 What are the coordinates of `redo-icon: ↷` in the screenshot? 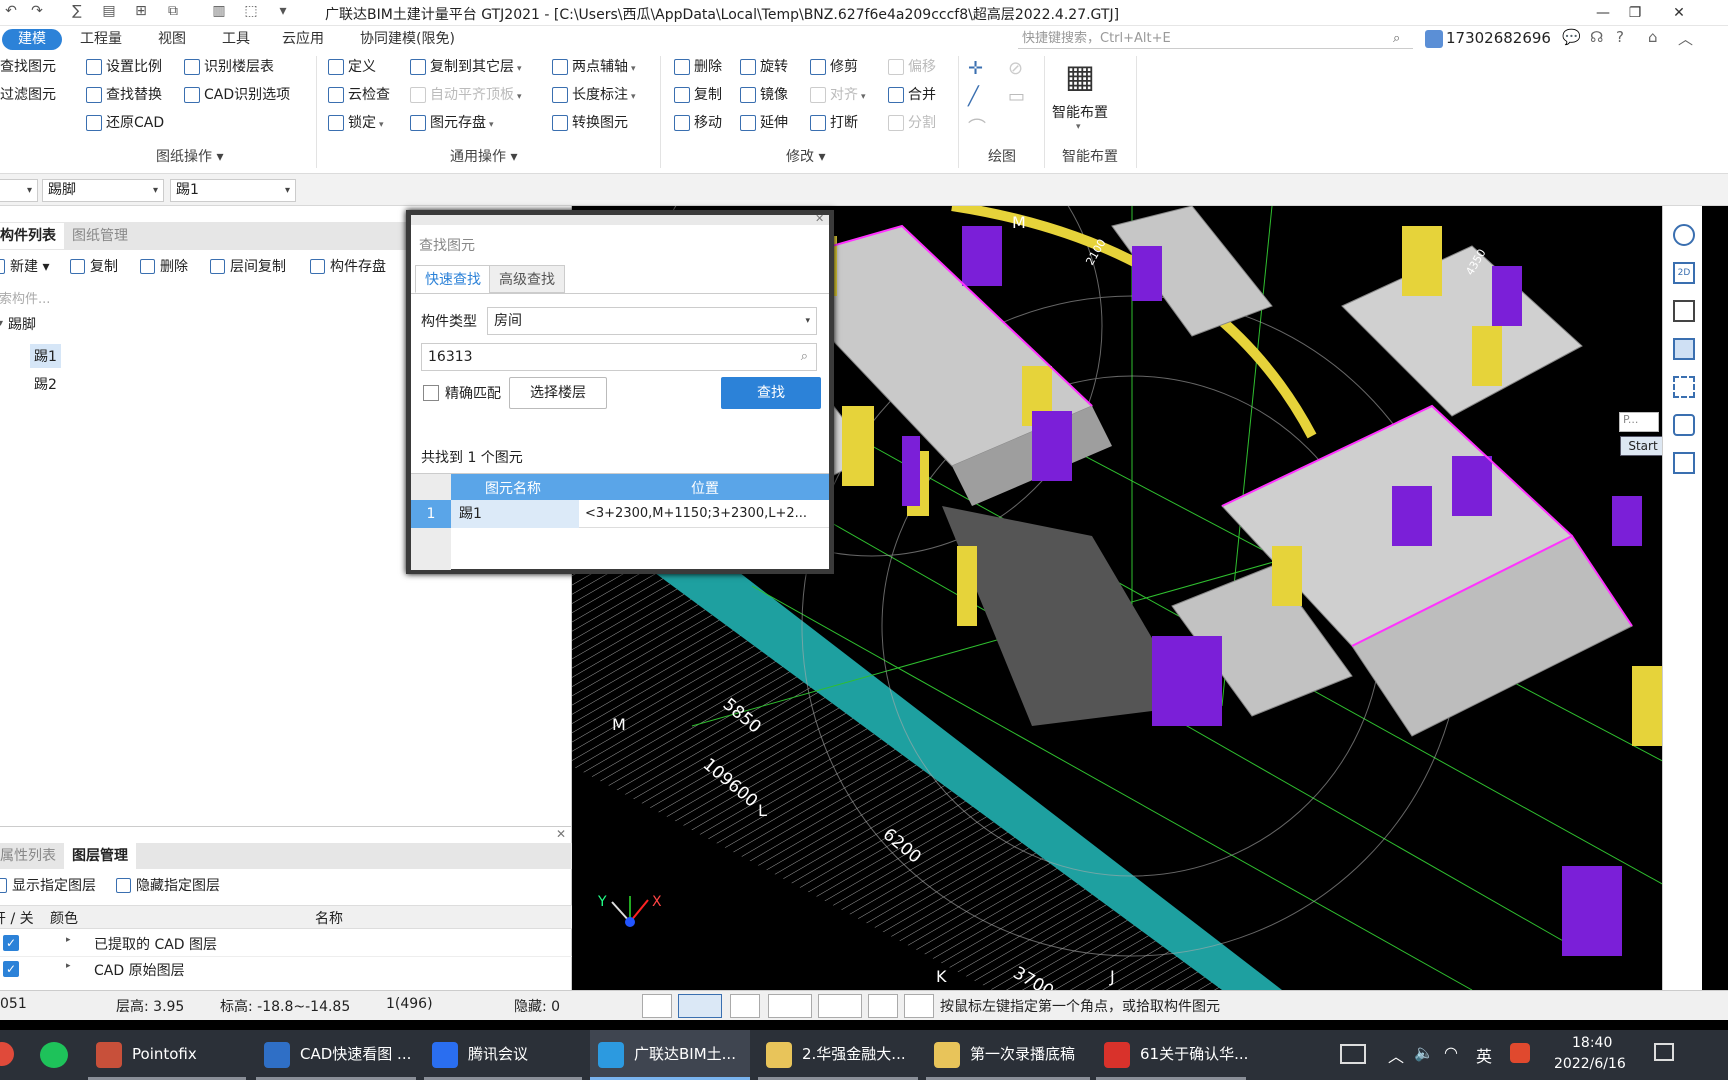 It's located at (37, 13).